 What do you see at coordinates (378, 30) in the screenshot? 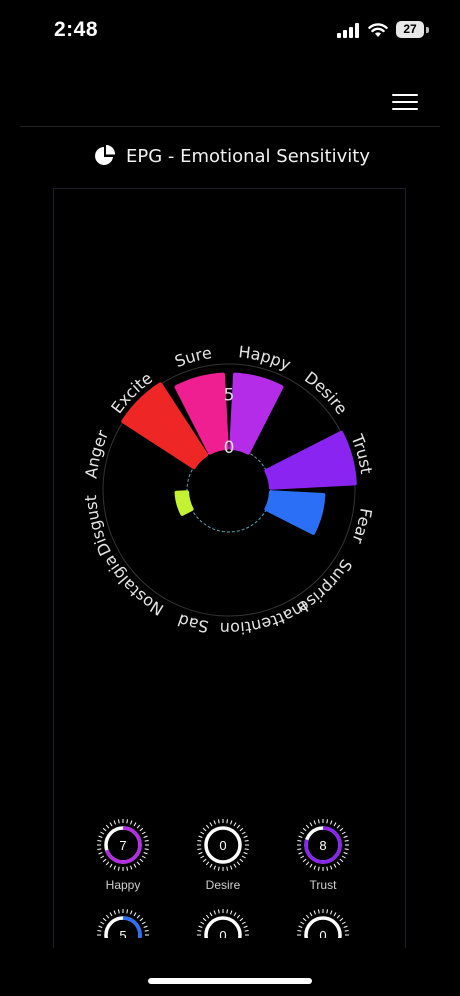
I see `wifi-icon` at bounding box center [378, 30].